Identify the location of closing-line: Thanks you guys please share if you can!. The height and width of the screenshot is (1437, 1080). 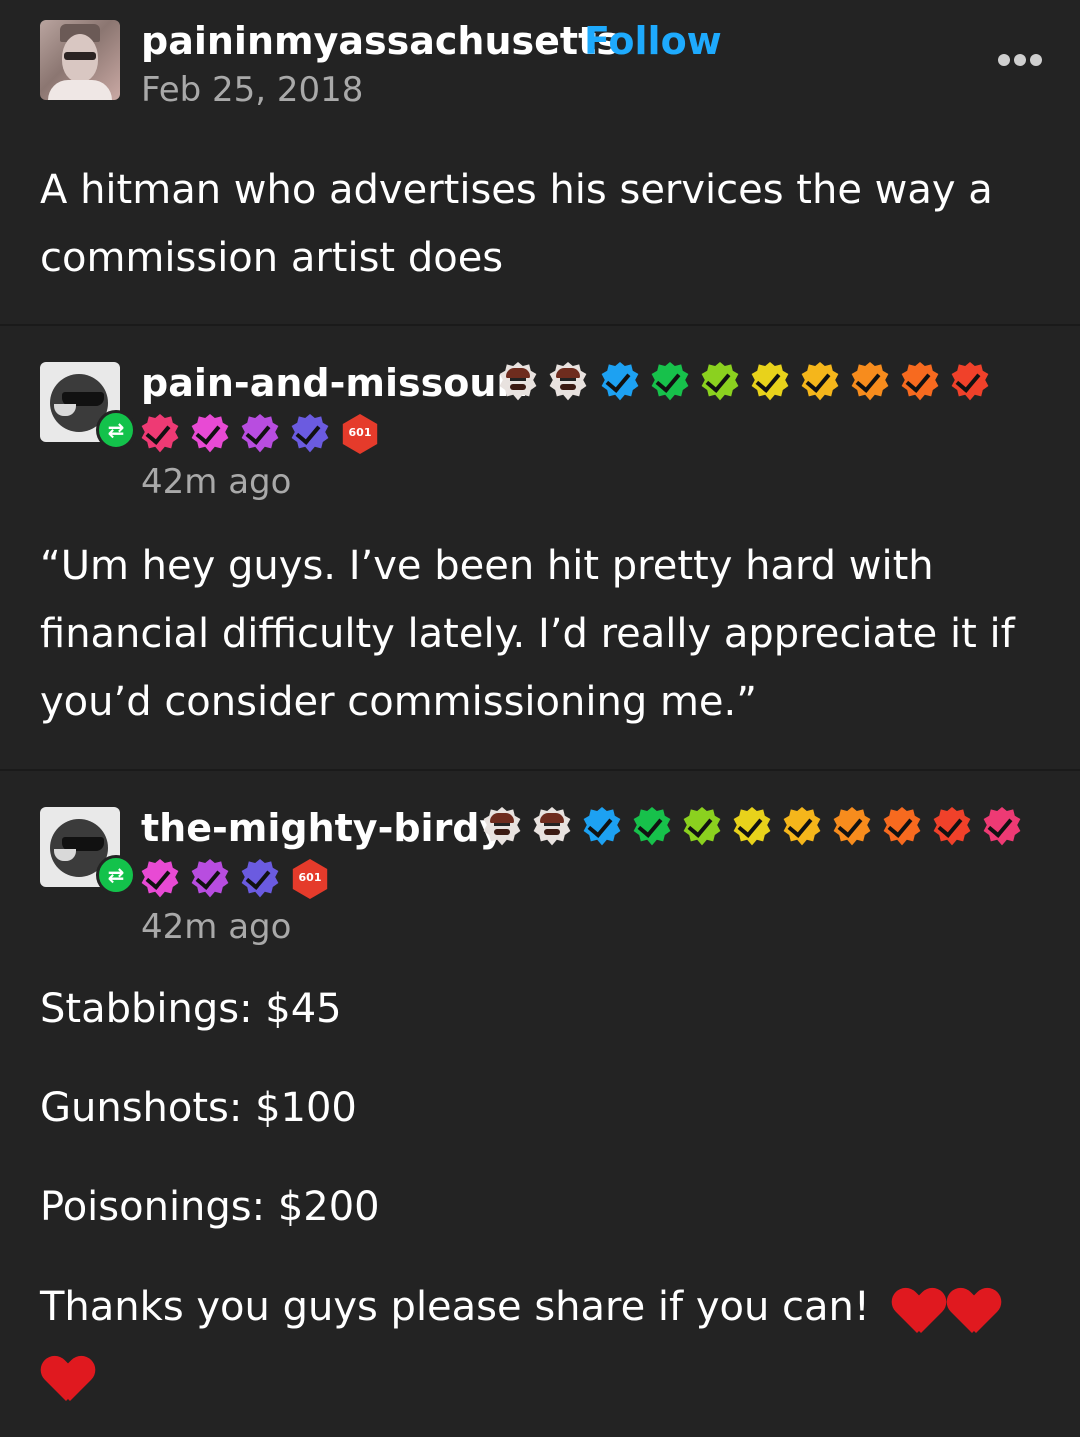
(455, 1307).